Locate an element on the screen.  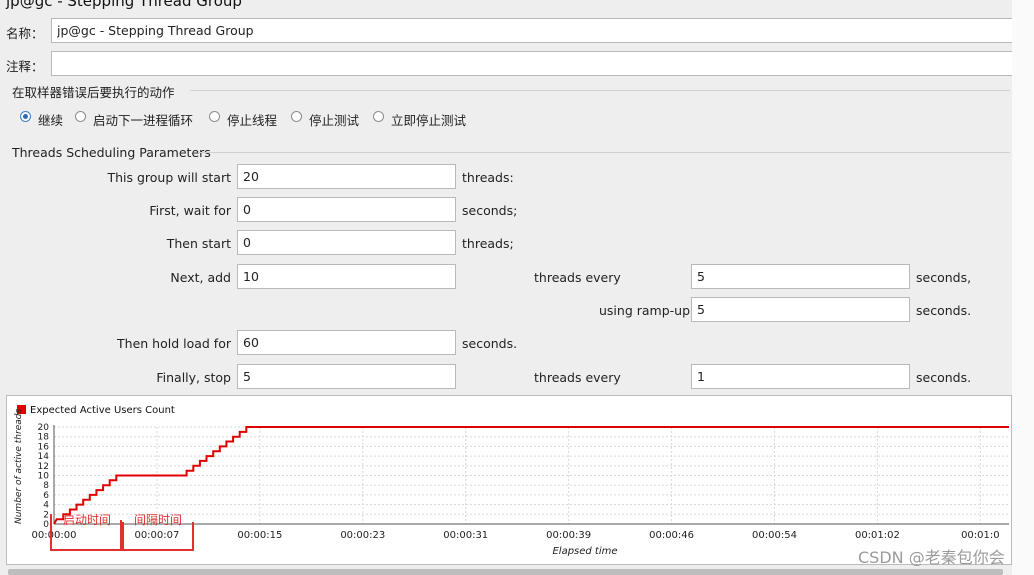
first-wait-unit: seconds; is located at coordinates (490, 210).